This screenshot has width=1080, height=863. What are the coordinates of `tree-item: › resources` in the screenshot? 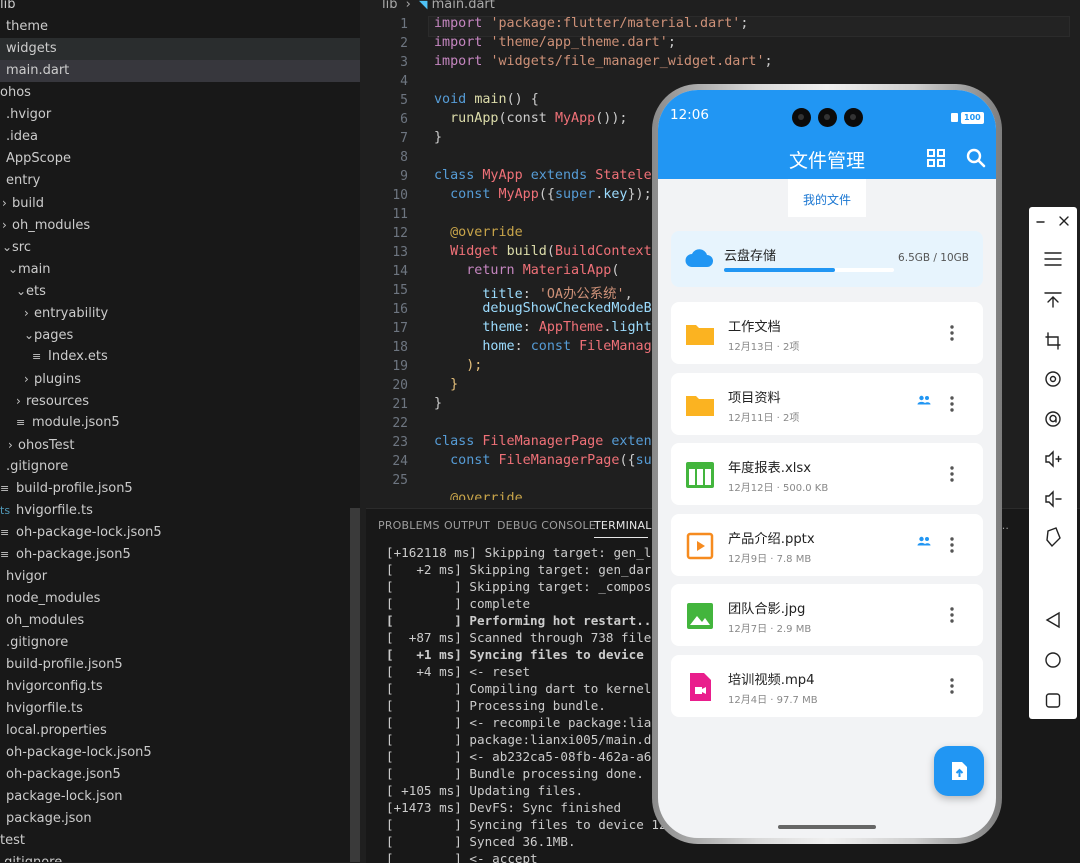 It's located at (180, 401).